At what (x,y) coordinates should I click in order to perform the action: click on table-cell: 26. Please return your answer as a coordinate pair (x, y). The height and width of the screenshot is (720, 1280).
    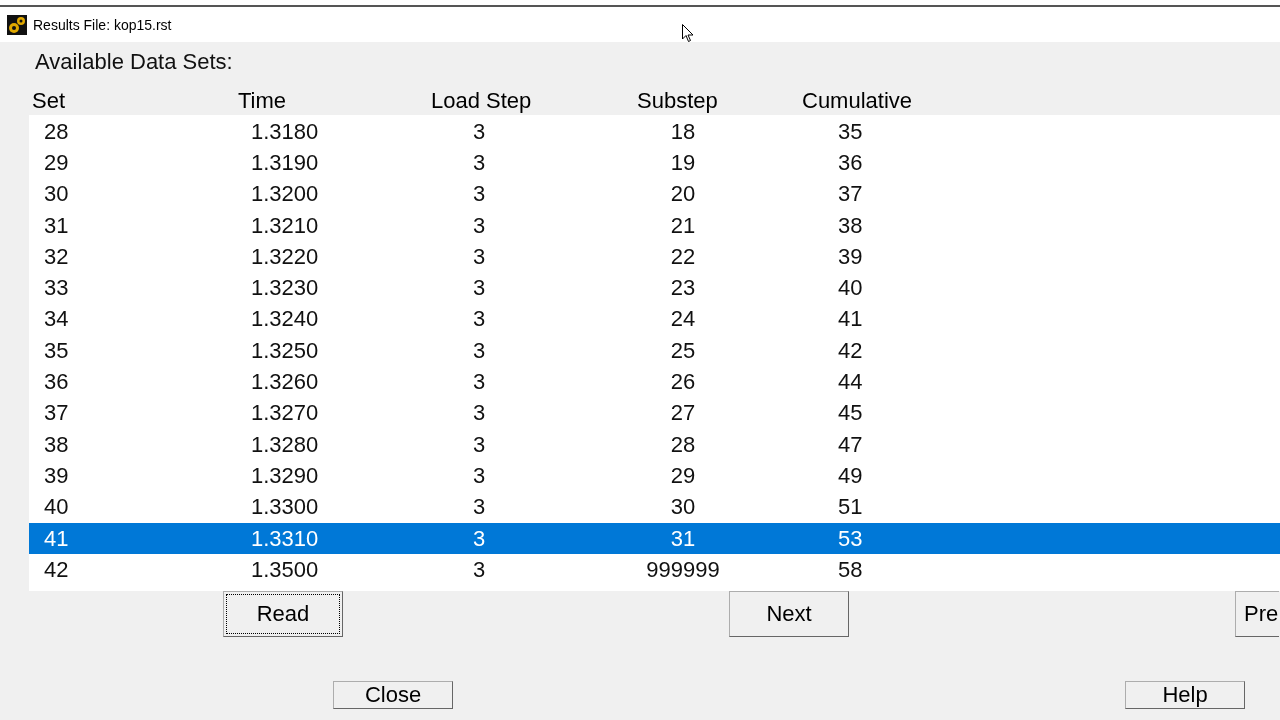
    Looking at the image, I should click on (683, 382).